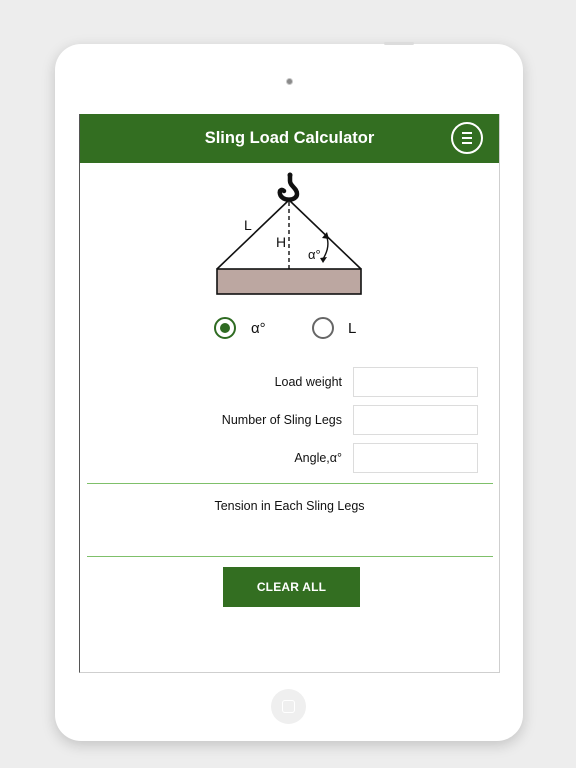  Describe the element at coordinates (415, 458) in the screenshot. I see `angle-input` at that location.